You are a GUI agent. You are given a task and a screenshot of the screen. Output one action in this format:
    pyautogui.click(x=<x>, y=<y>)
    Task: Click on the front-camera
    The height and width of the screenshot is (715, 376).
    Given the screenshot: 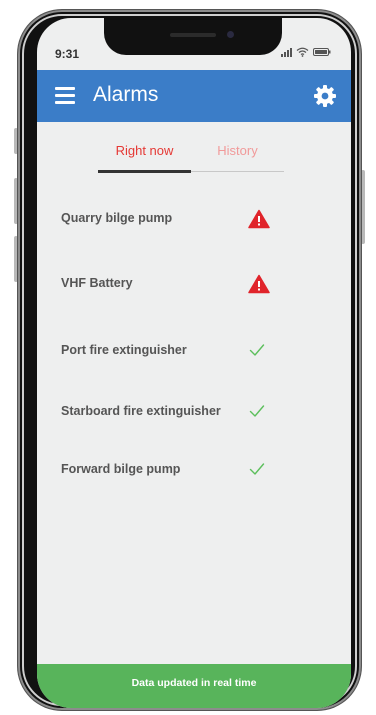 What is the action you would take?
    pyautogui.click(x=230, y=34)
    